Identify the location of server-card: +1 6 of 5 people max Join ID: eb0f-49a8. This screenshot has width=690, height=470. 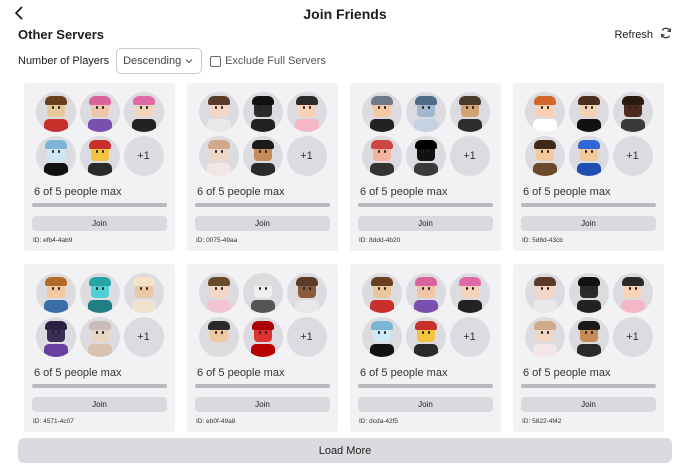
(262, 348).